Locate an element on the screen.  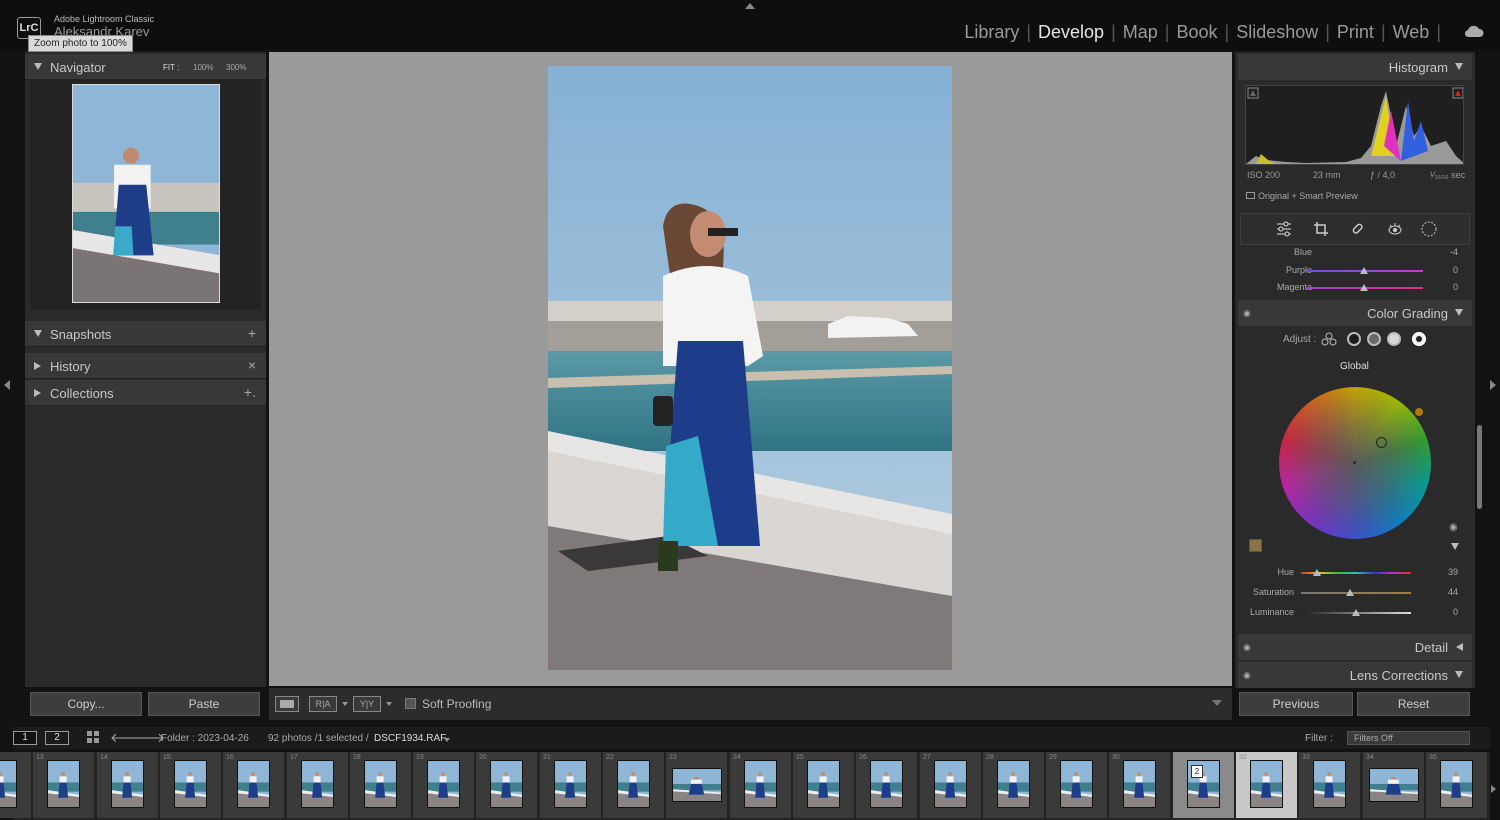
filmstrip-cell: 14 is located at coordinates (128, 785).